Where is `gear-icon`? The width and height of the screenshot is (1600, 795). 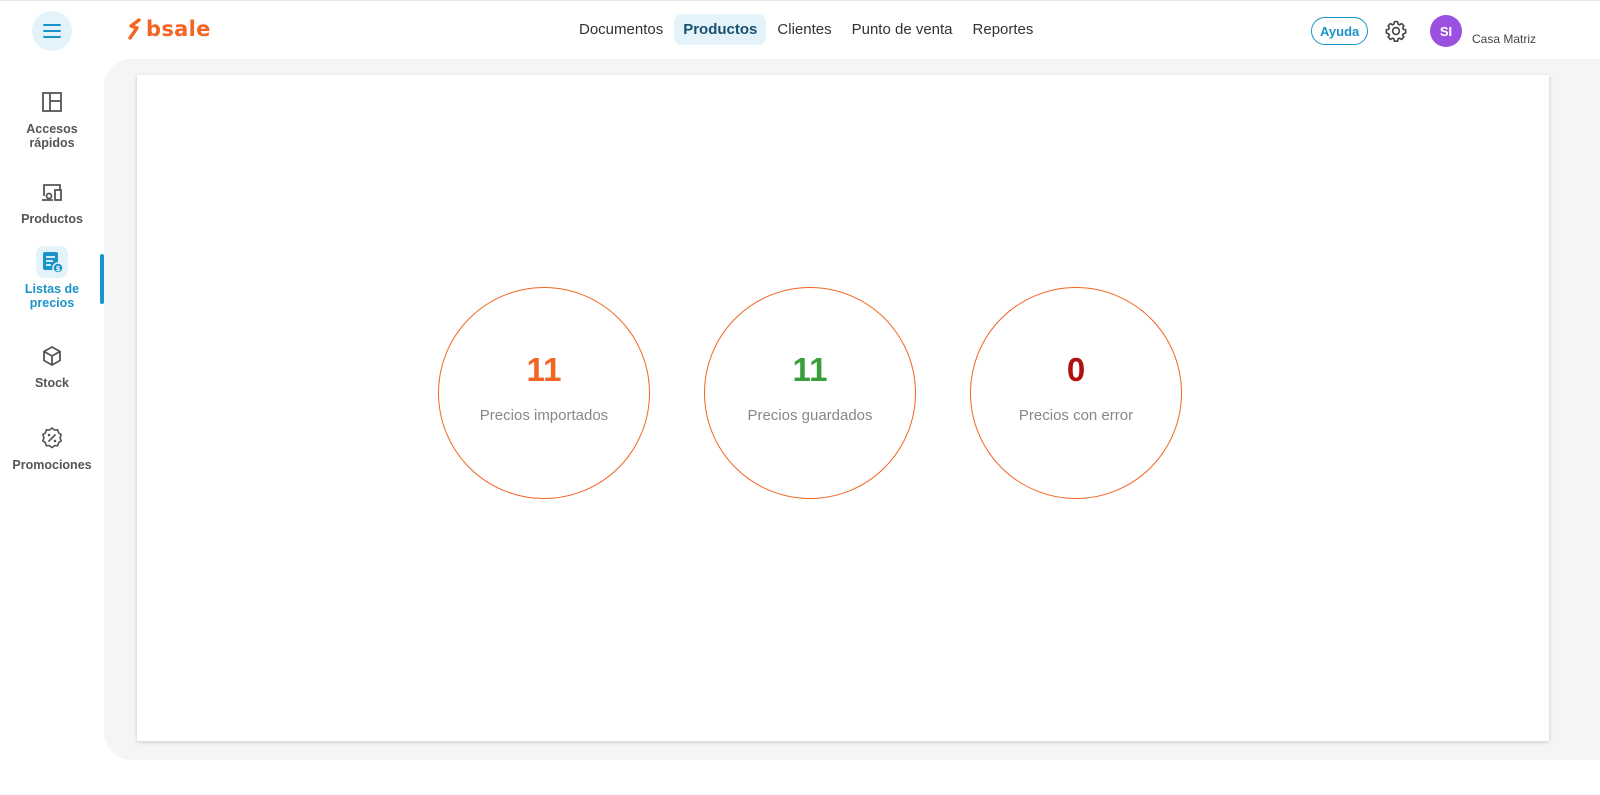 gear-icon is located at coordinates (1396, 31).